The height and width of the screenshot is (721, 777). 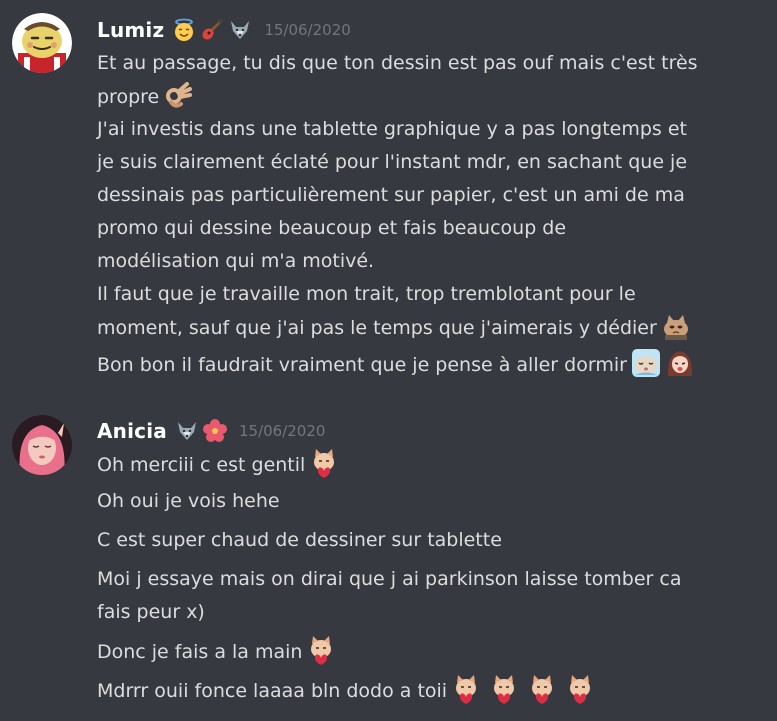 I want to click on username: Anicia, so click(x=132, y=431).